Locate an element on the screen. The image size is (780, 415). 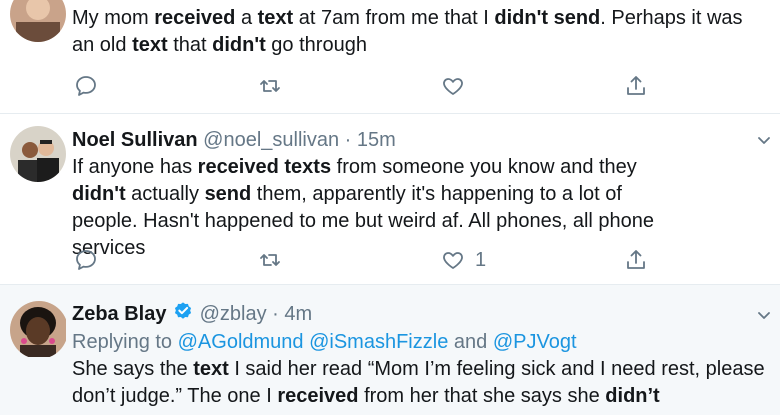
text-segment: go through is located at coordinates (316, 45).